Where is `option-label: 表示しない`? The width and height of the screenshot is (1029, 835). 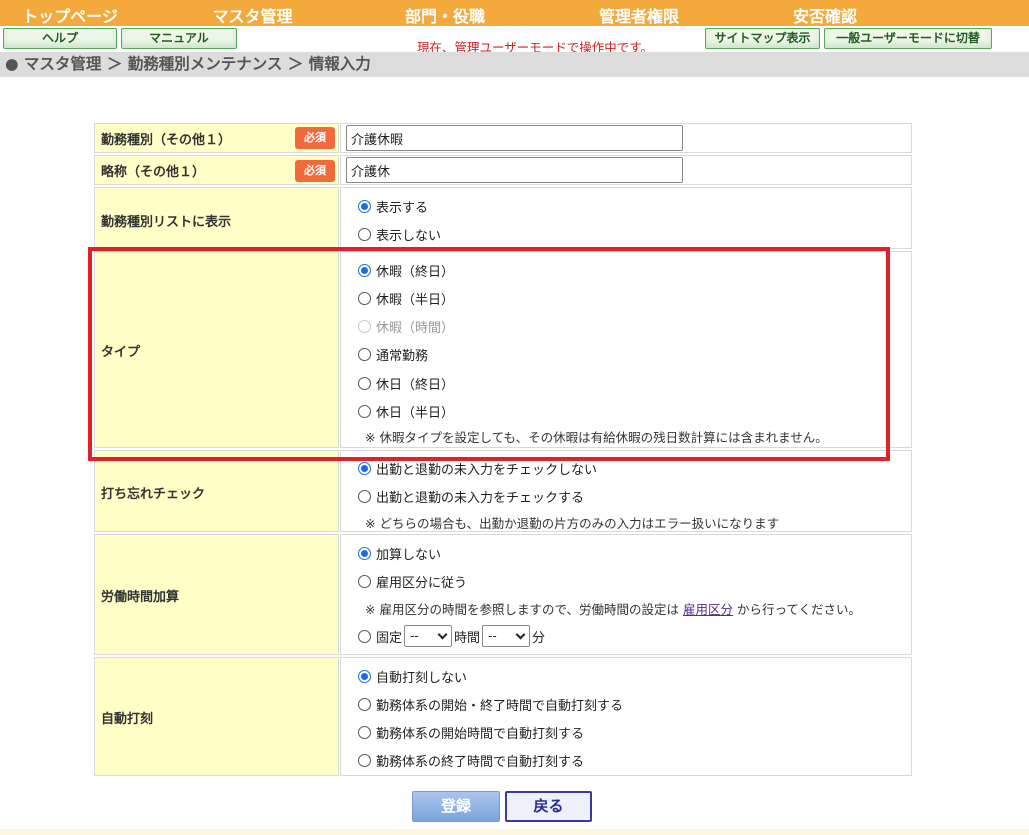 option-label: 表示しない is located at coordinates (409, 236).